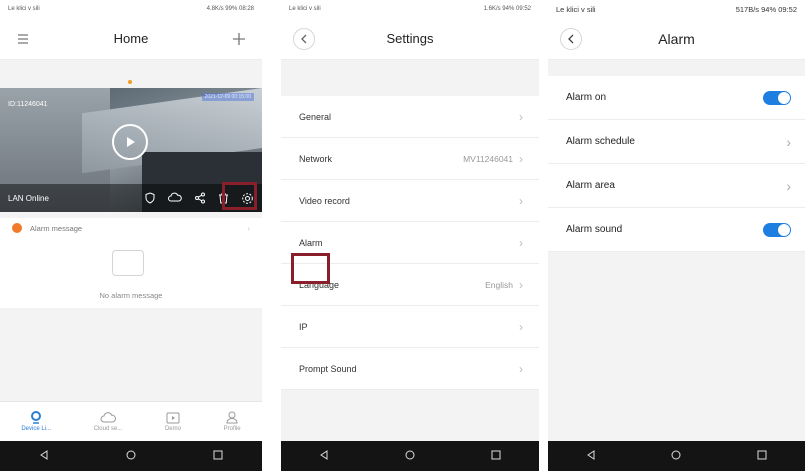 This screenshot has height=471, width=805. What do you see at coordinates (499, 284) in the screenshot?
I see `row-value: English` at bounding box center [499, 284].